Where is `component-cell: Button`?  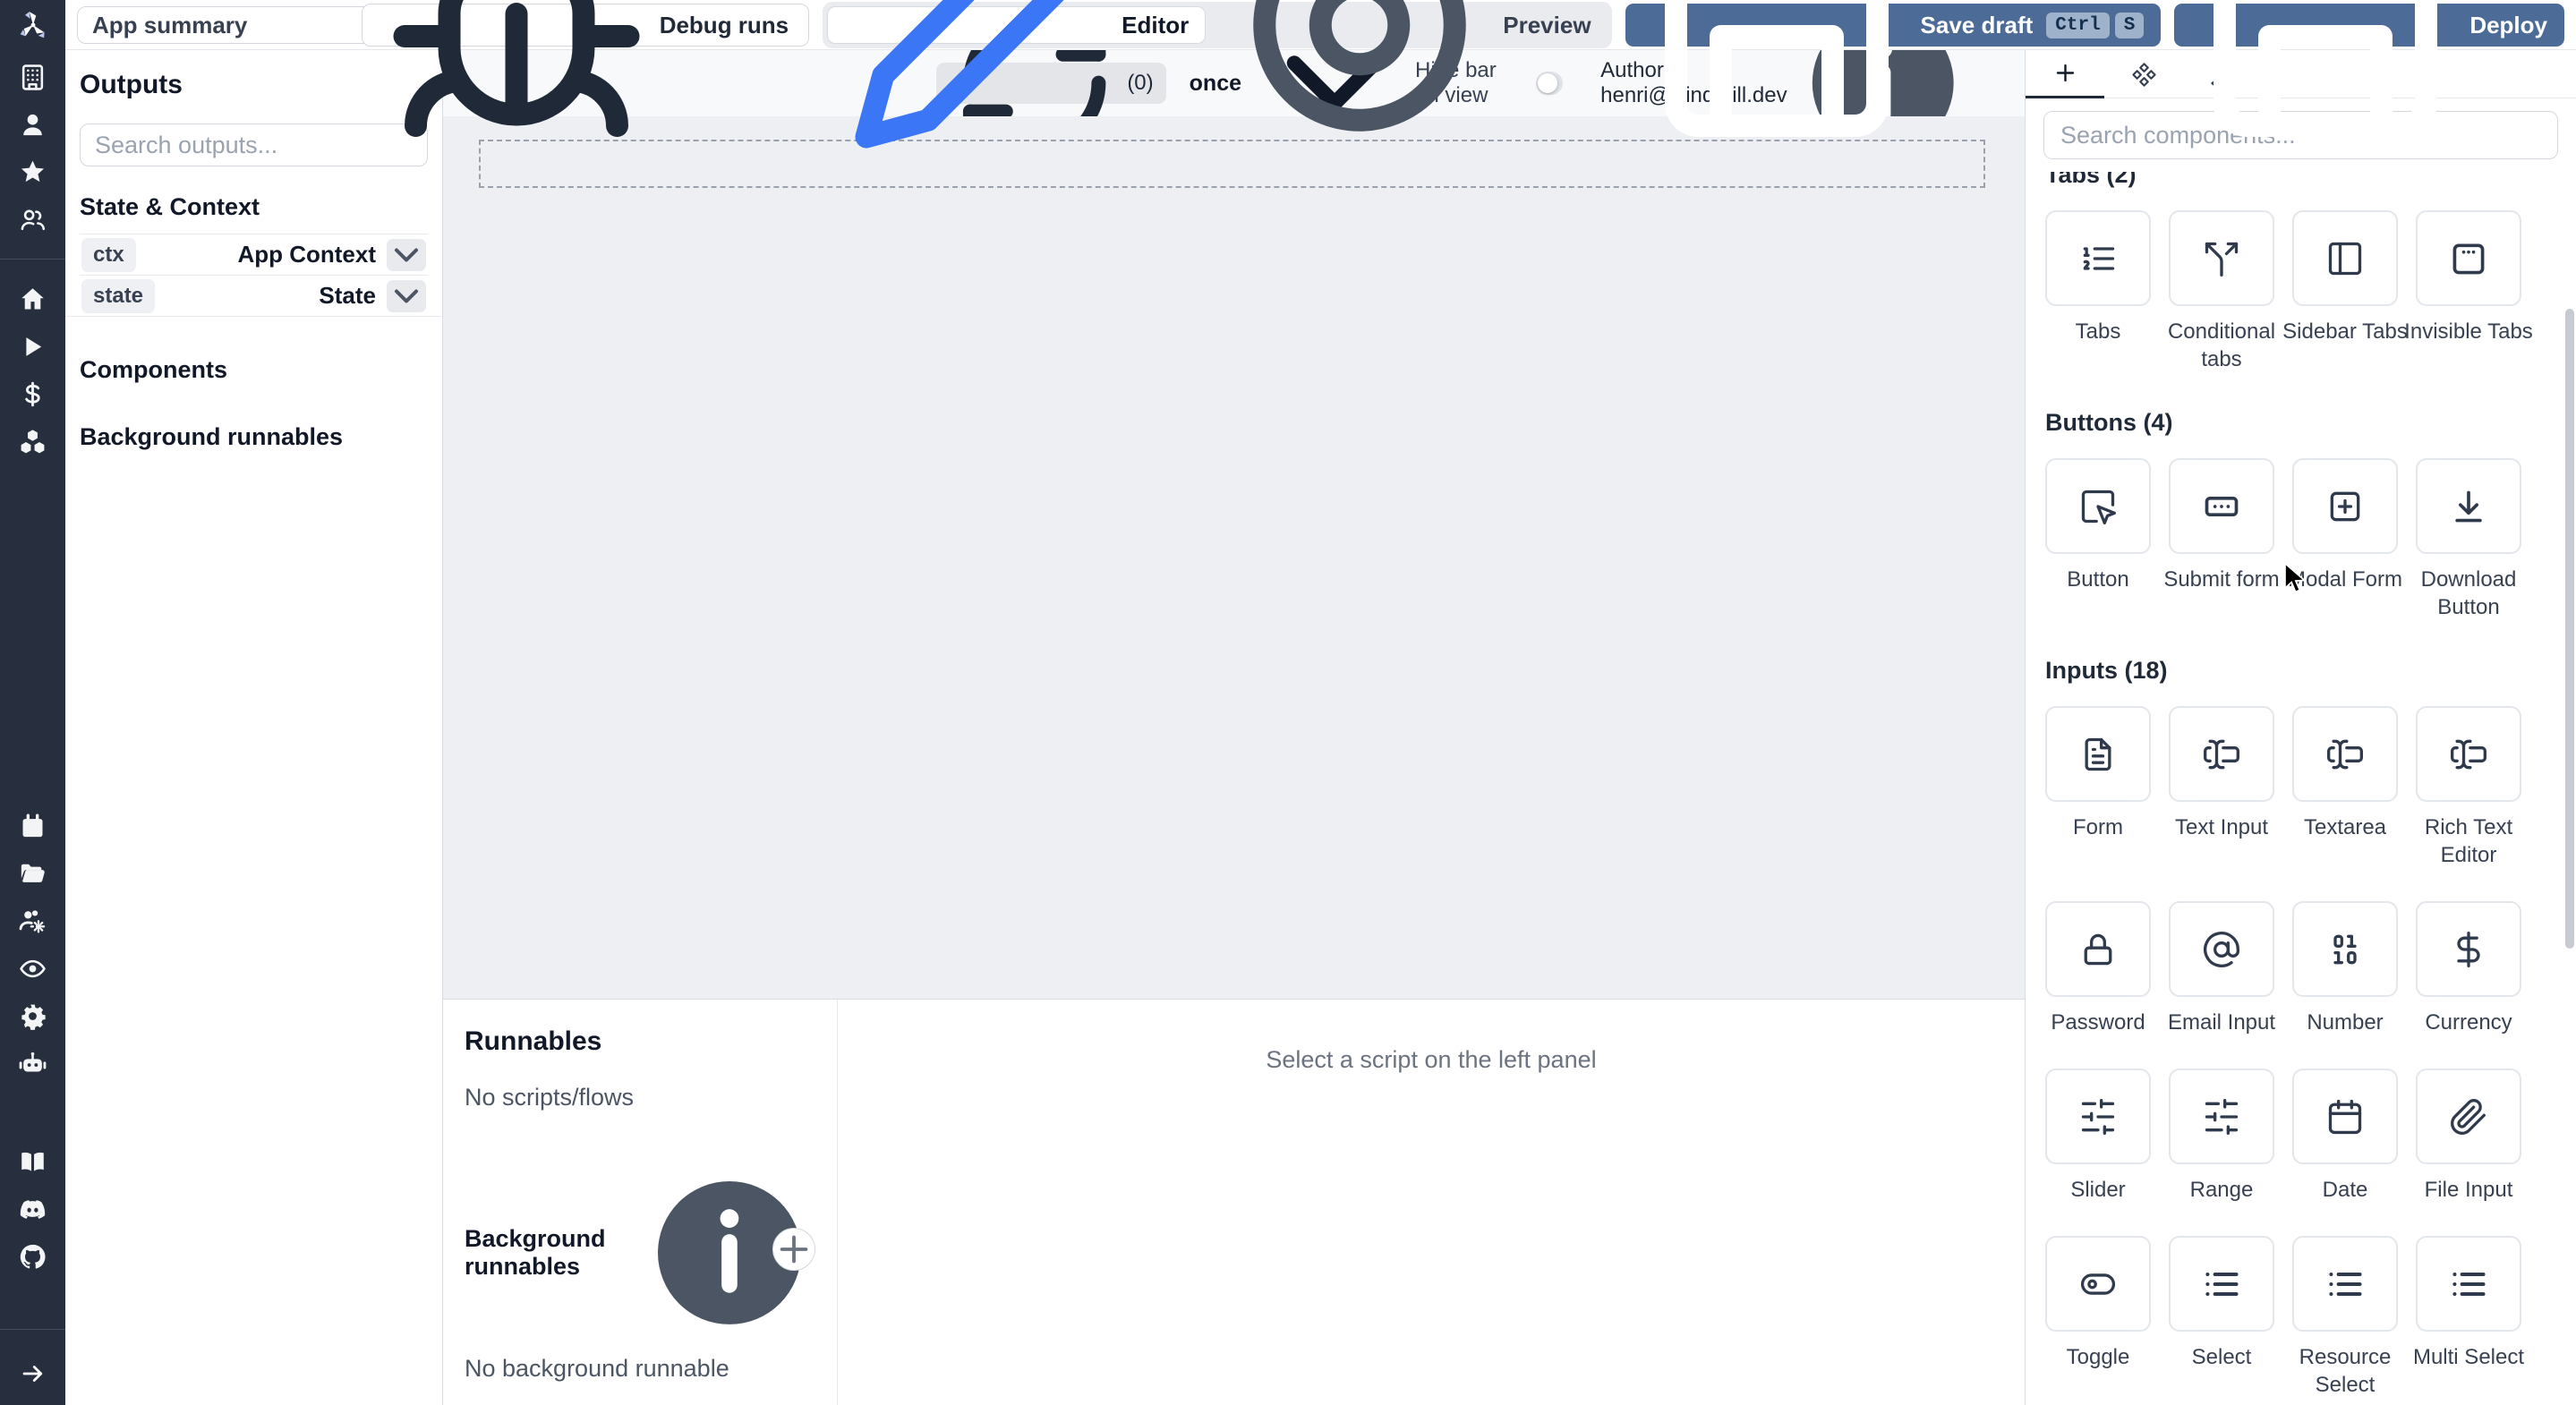
component-cell: Button is located at coordinates (2098, 539).